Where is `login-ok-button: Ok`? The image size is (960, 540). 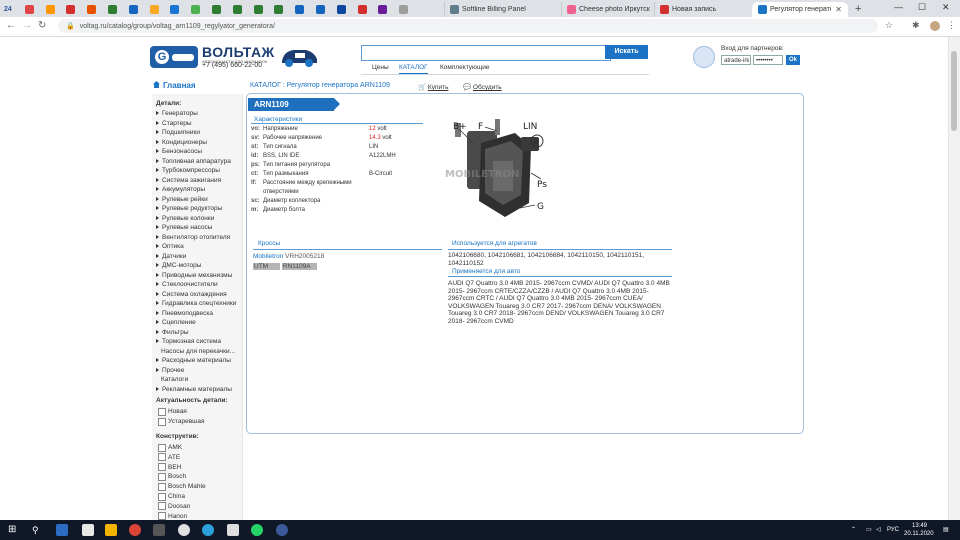 login-ok-button: Ok is located at coordinates (793, 60).